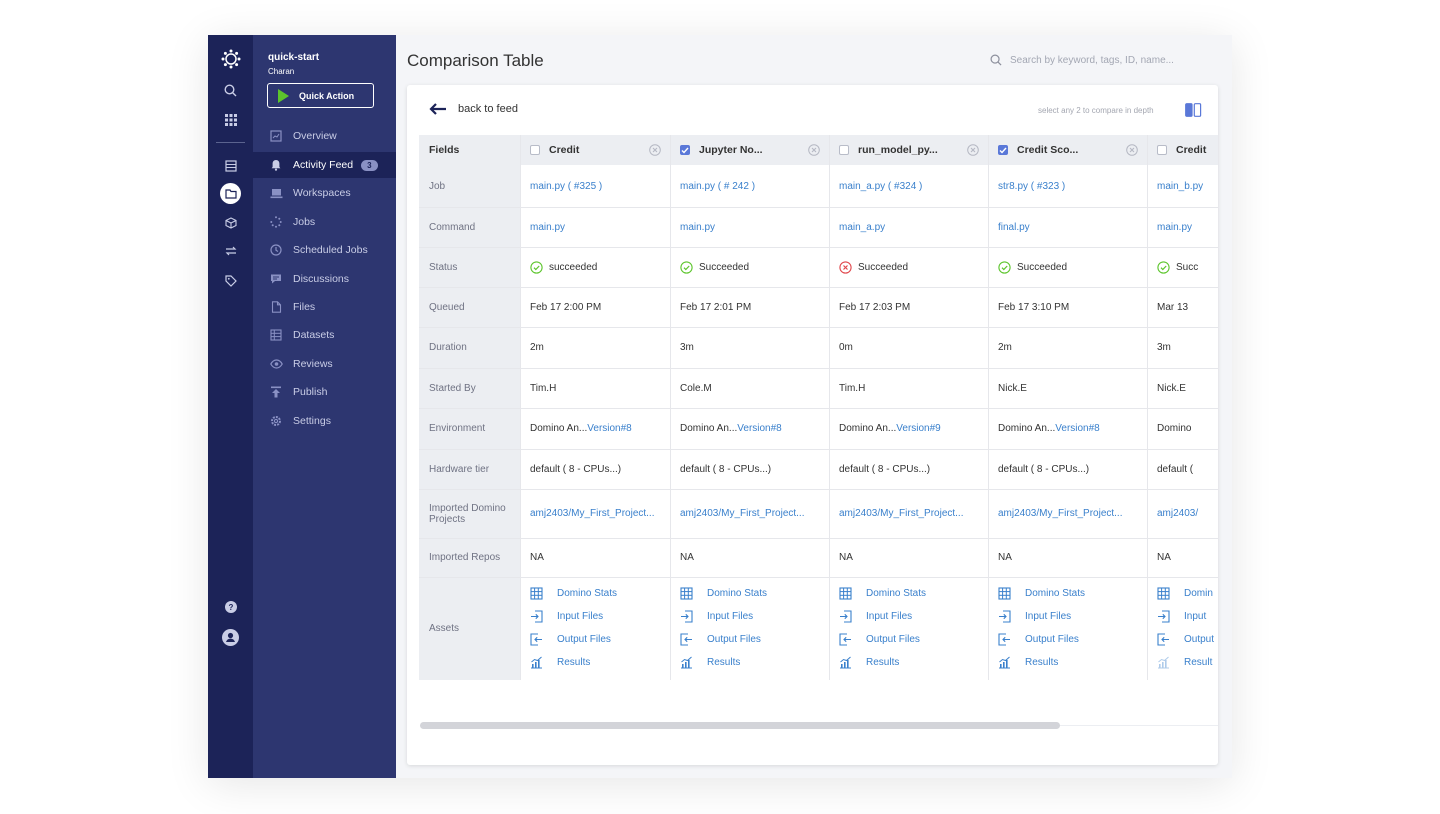  Describe the element at coordinates (753, 186) in the screenshot. I see `job-link: main.py ( # 242 )` at that location.